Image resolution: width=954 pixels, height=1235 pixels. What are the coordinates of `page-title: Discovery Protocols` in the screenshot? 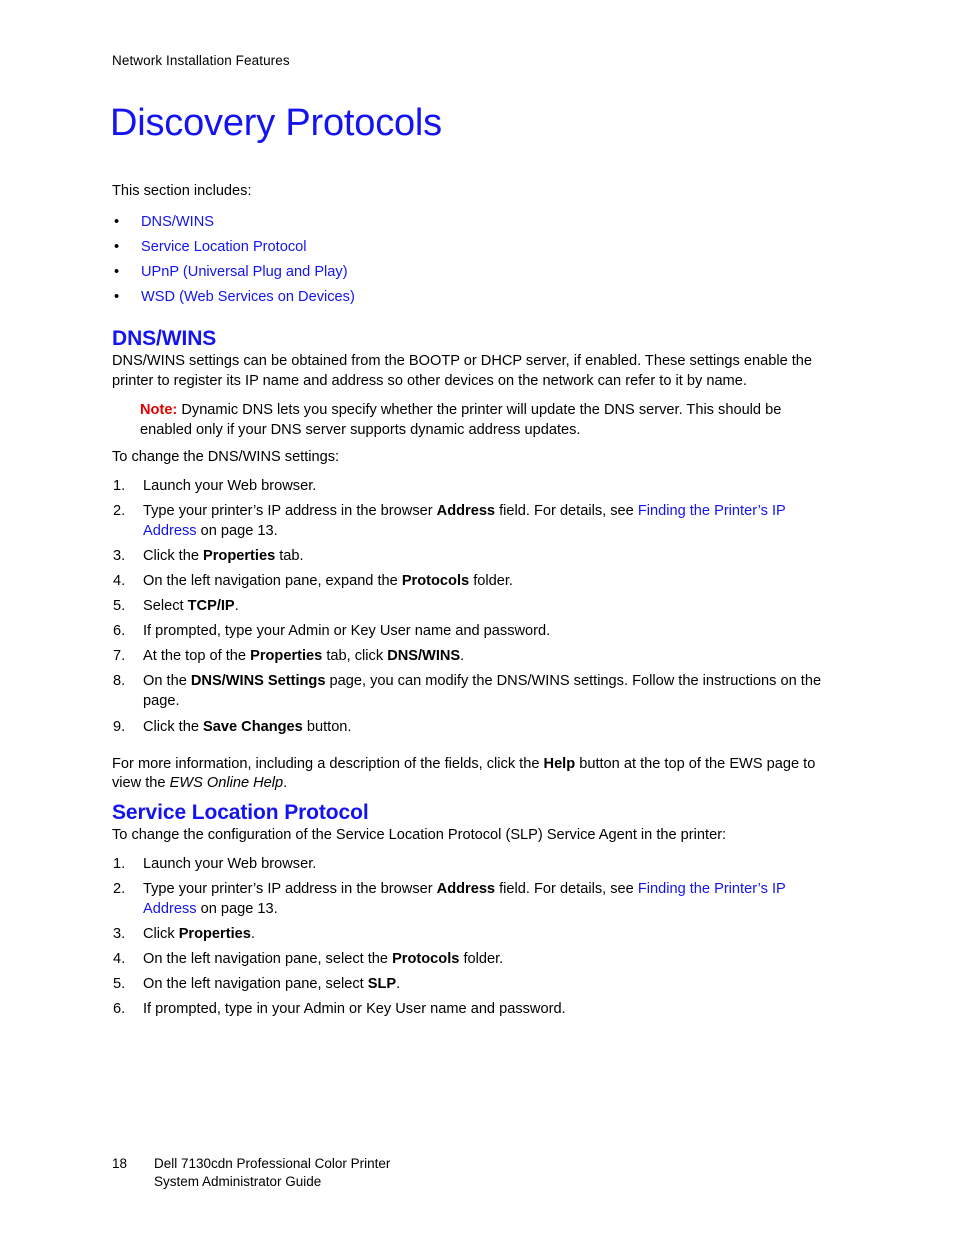 It's located at (276, 123).